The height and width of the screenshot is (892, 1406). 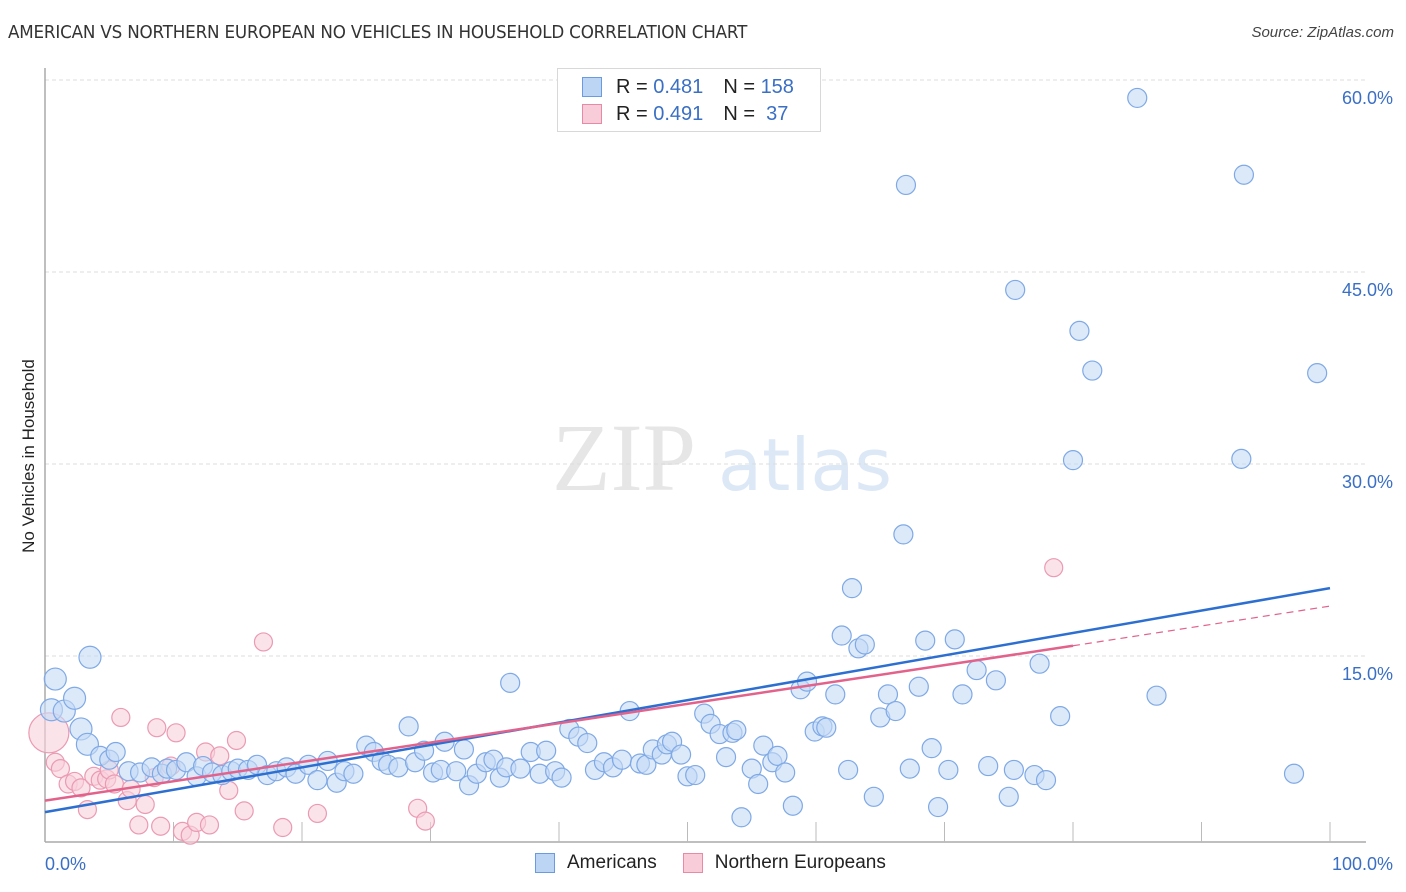 I want to click on legend-item-northern-europeans: Northern Europeans, so click(x=784, y=863).